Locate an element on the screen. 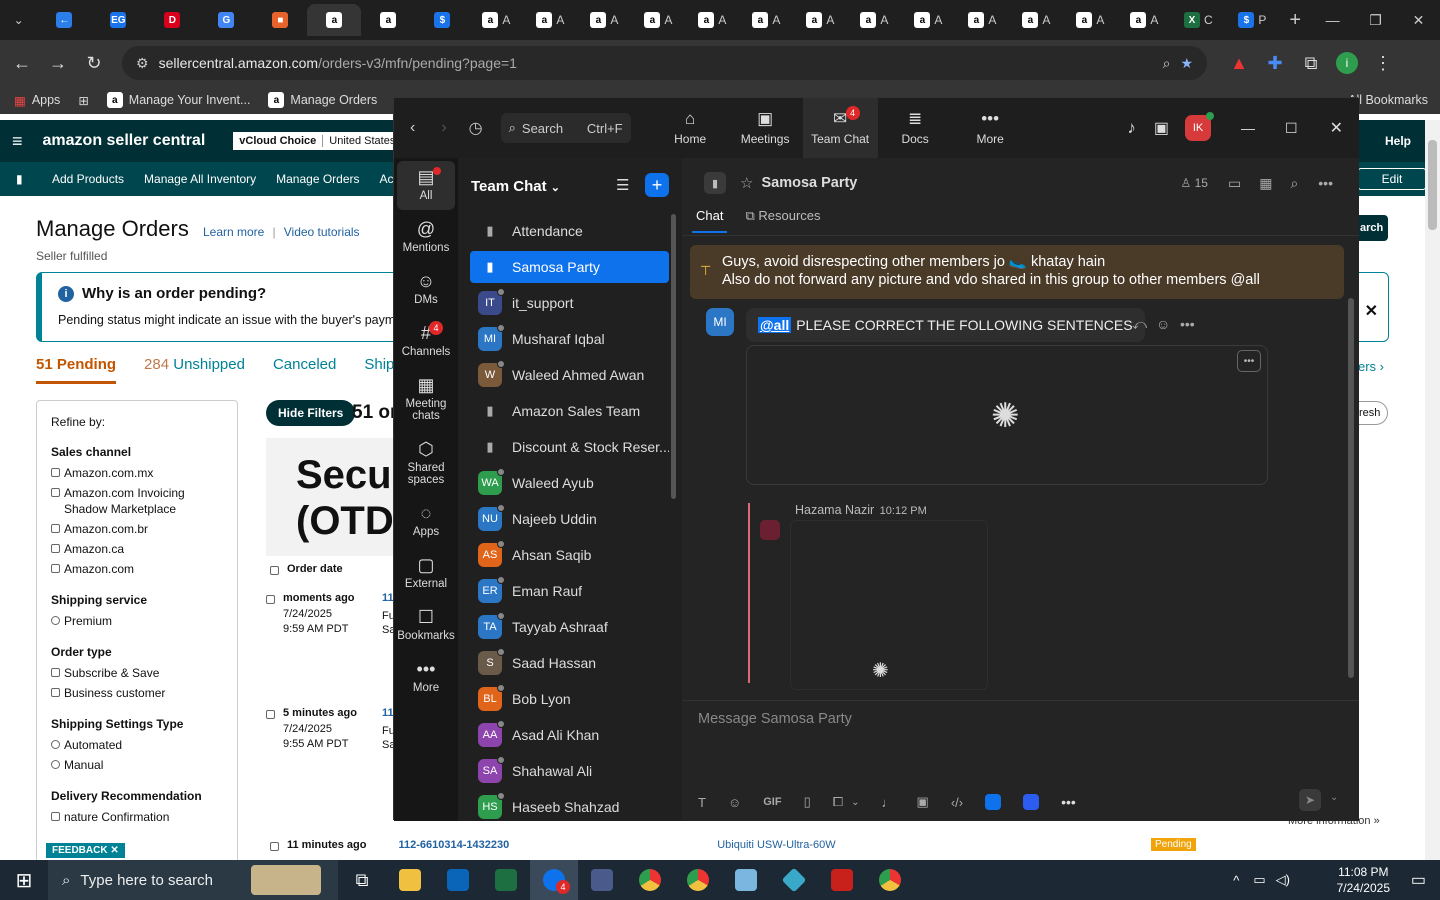 The image size is (1440, 900). promo-banner: Secu (OTD is located at coordinates (331, 497).